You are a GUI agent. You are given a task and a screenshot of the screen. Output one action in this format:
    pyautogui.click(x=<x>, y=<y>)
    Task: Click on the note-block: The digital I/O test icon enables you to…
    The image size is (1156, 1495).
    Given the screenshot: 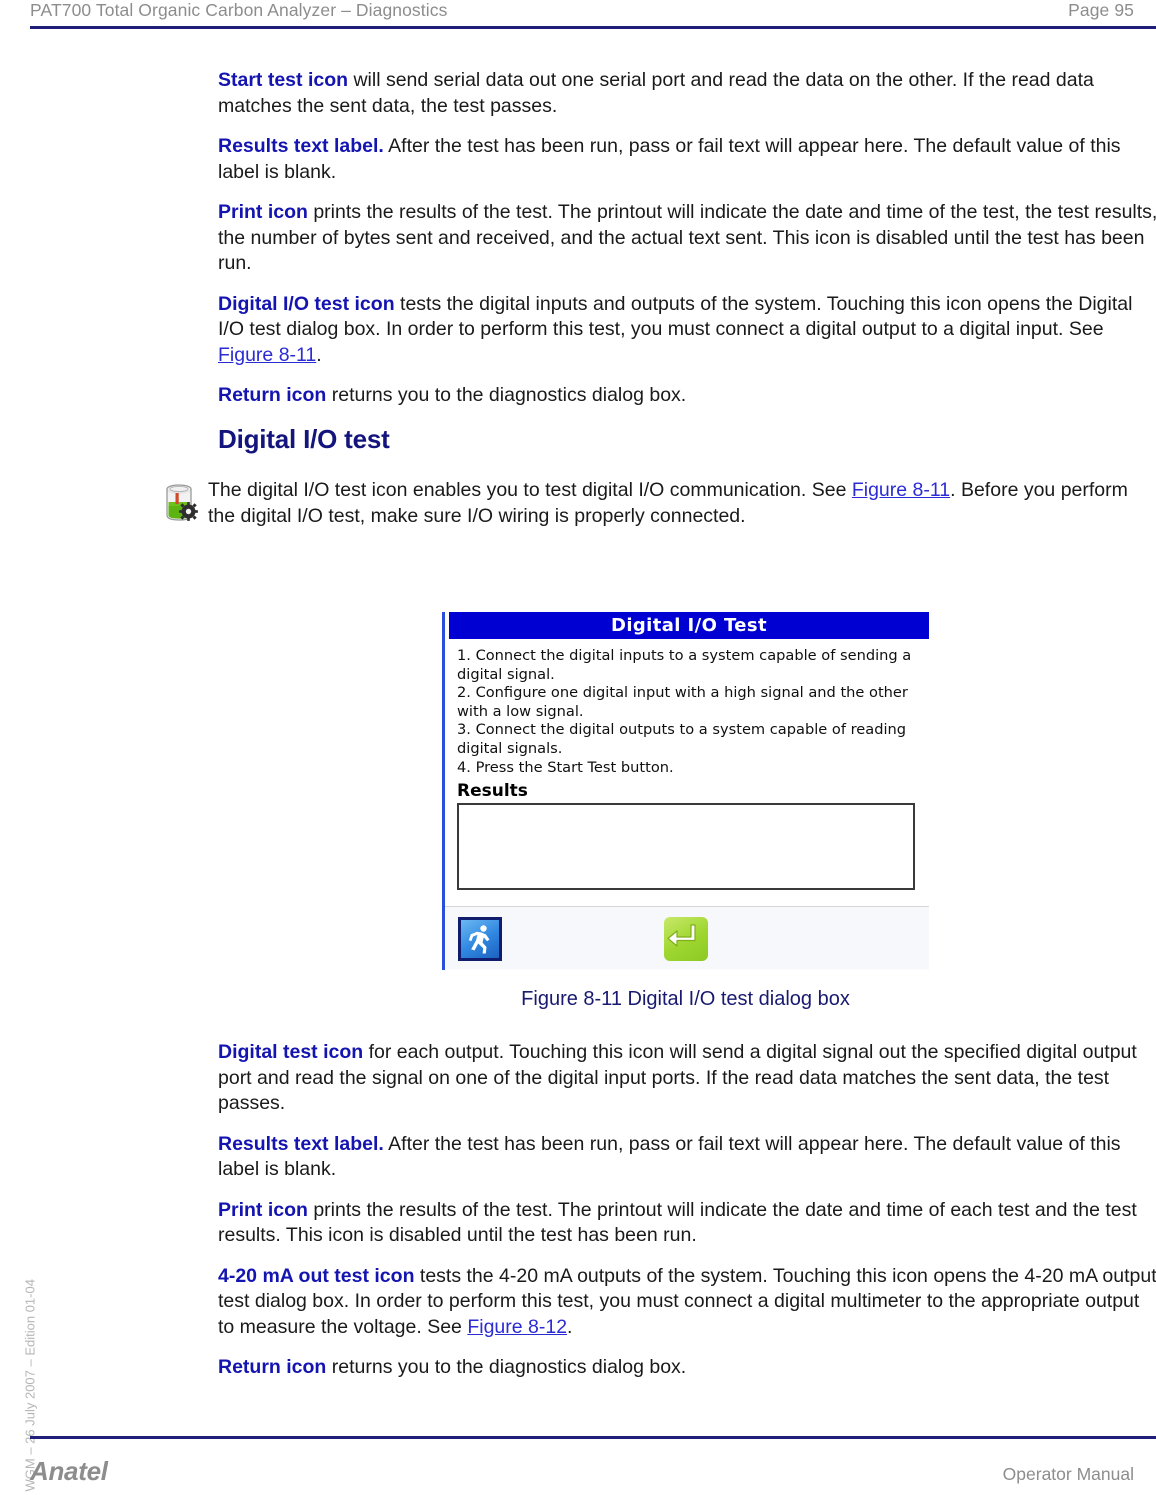 What is the action you would take?
    pyautogui.click(x=658, y=503)
    